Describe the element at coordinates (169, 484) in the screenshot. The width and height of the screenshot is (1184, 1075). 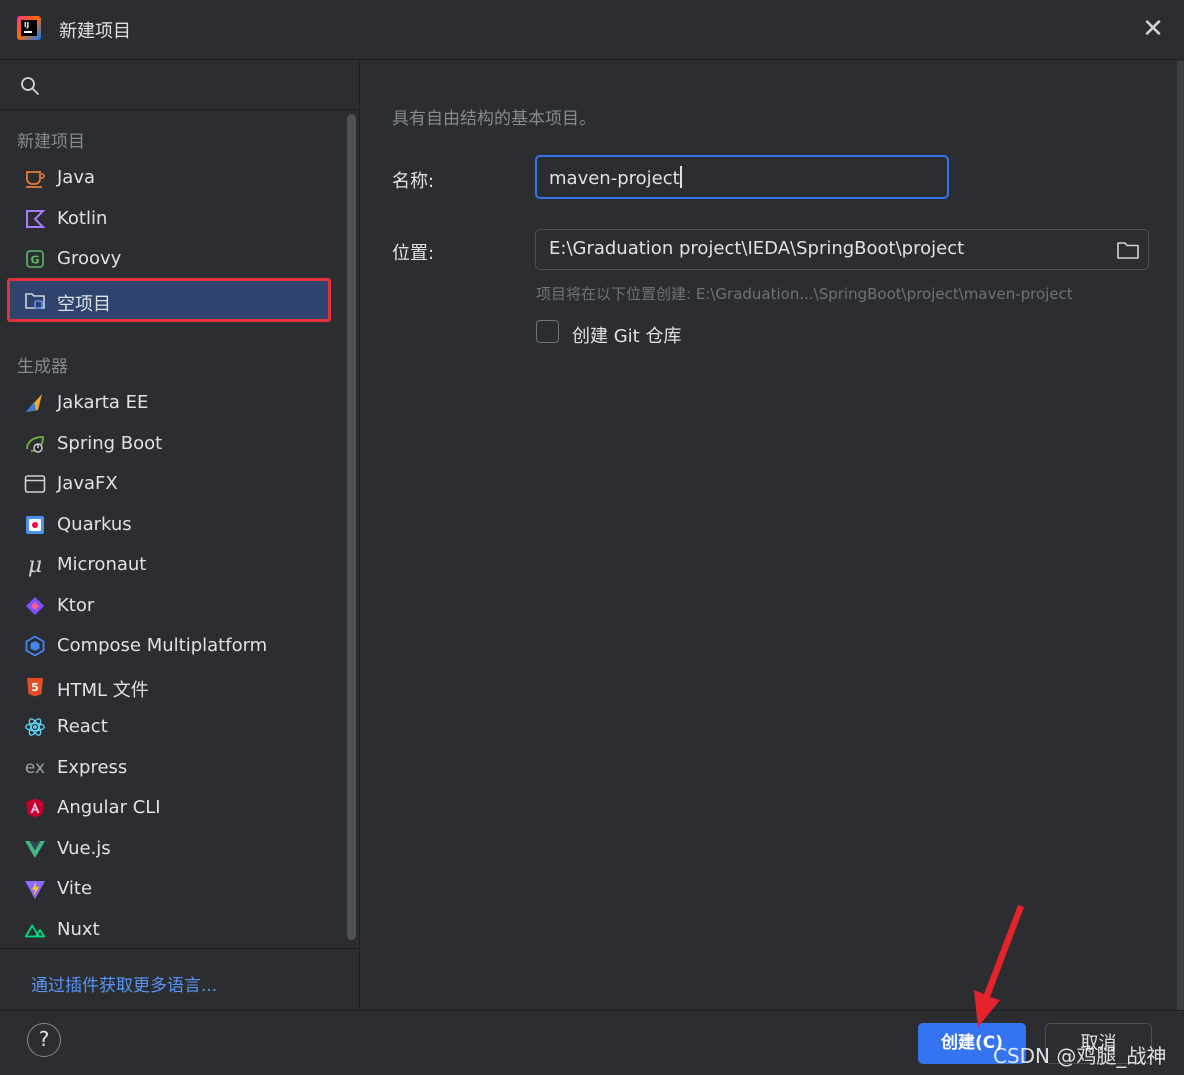
I see `sidebar-item-javafx: JavaFX` at that location.